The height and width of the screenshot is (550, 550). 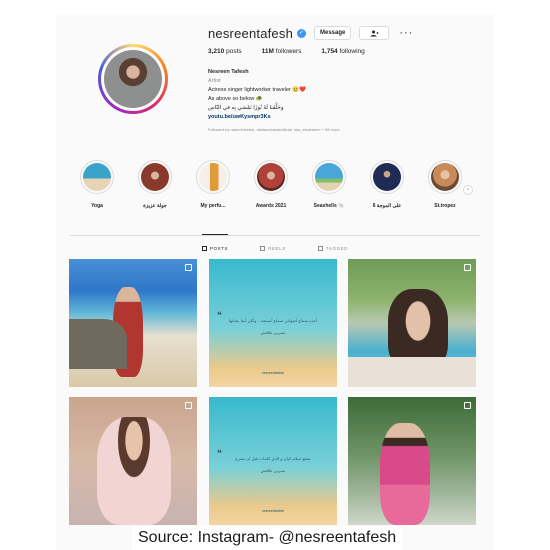 I want to click on profile-tabs: POSTS REELS TAGGED, so click(x=275, y=244).